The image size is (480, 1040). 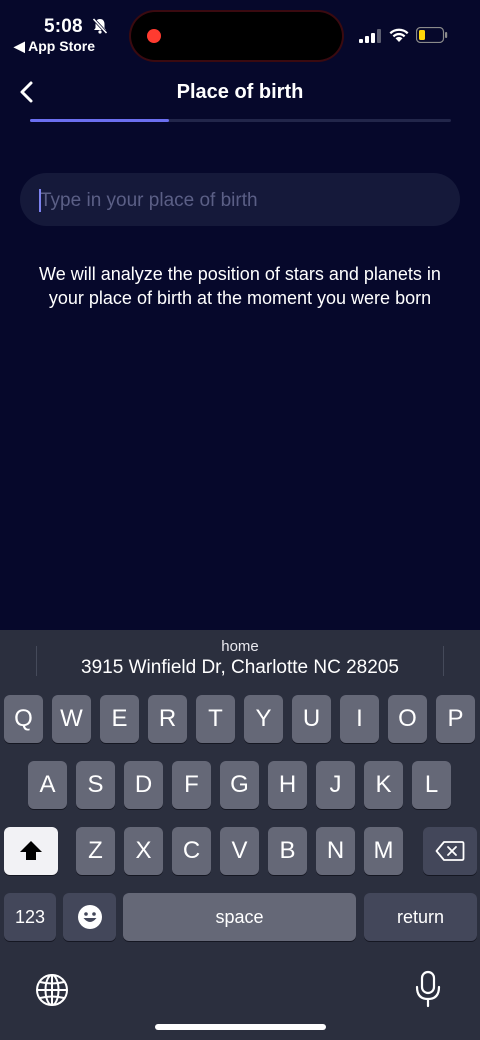 I want to click on key-f: F, so click(x=191, y=785).